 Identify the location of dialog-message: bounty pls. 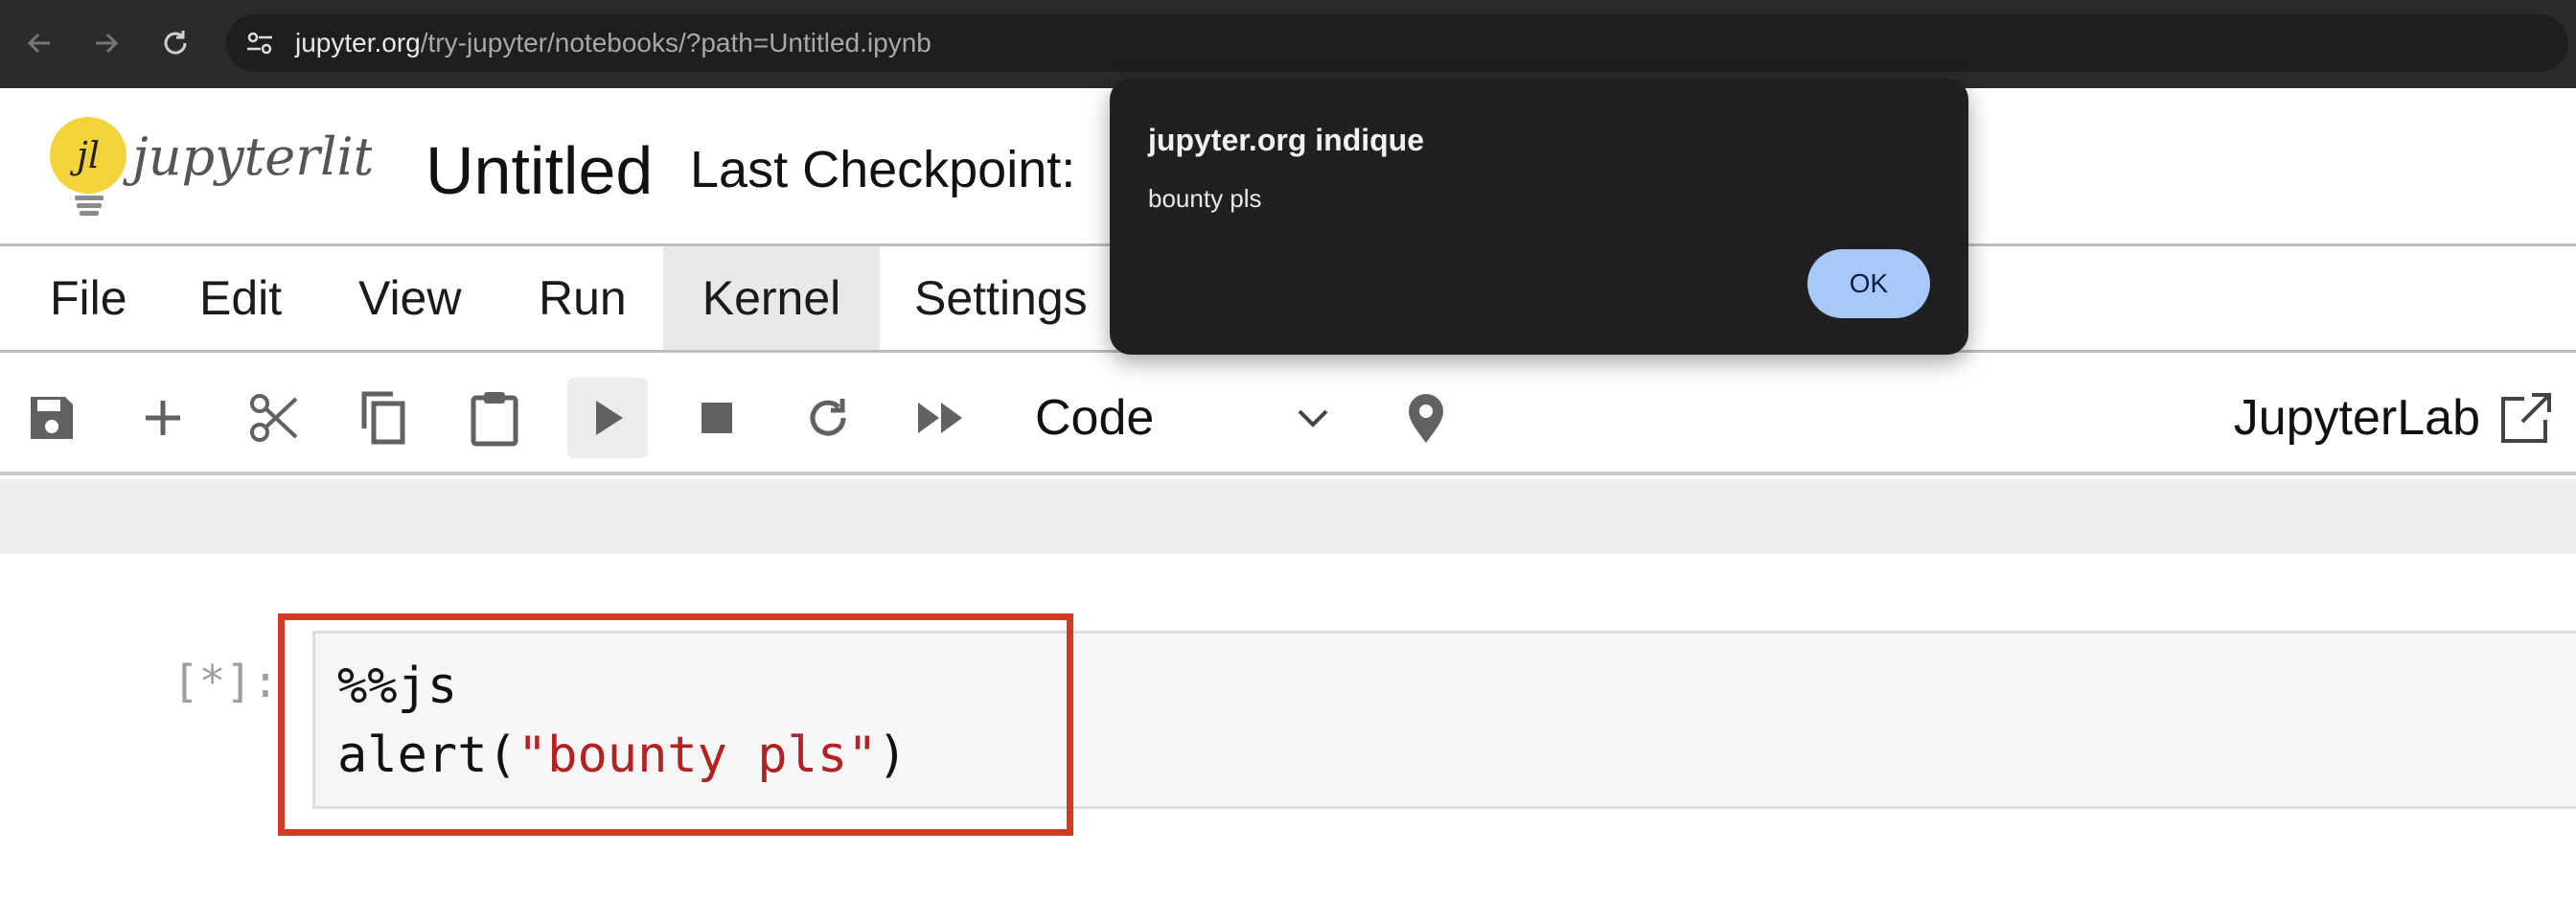
(1205, 198).